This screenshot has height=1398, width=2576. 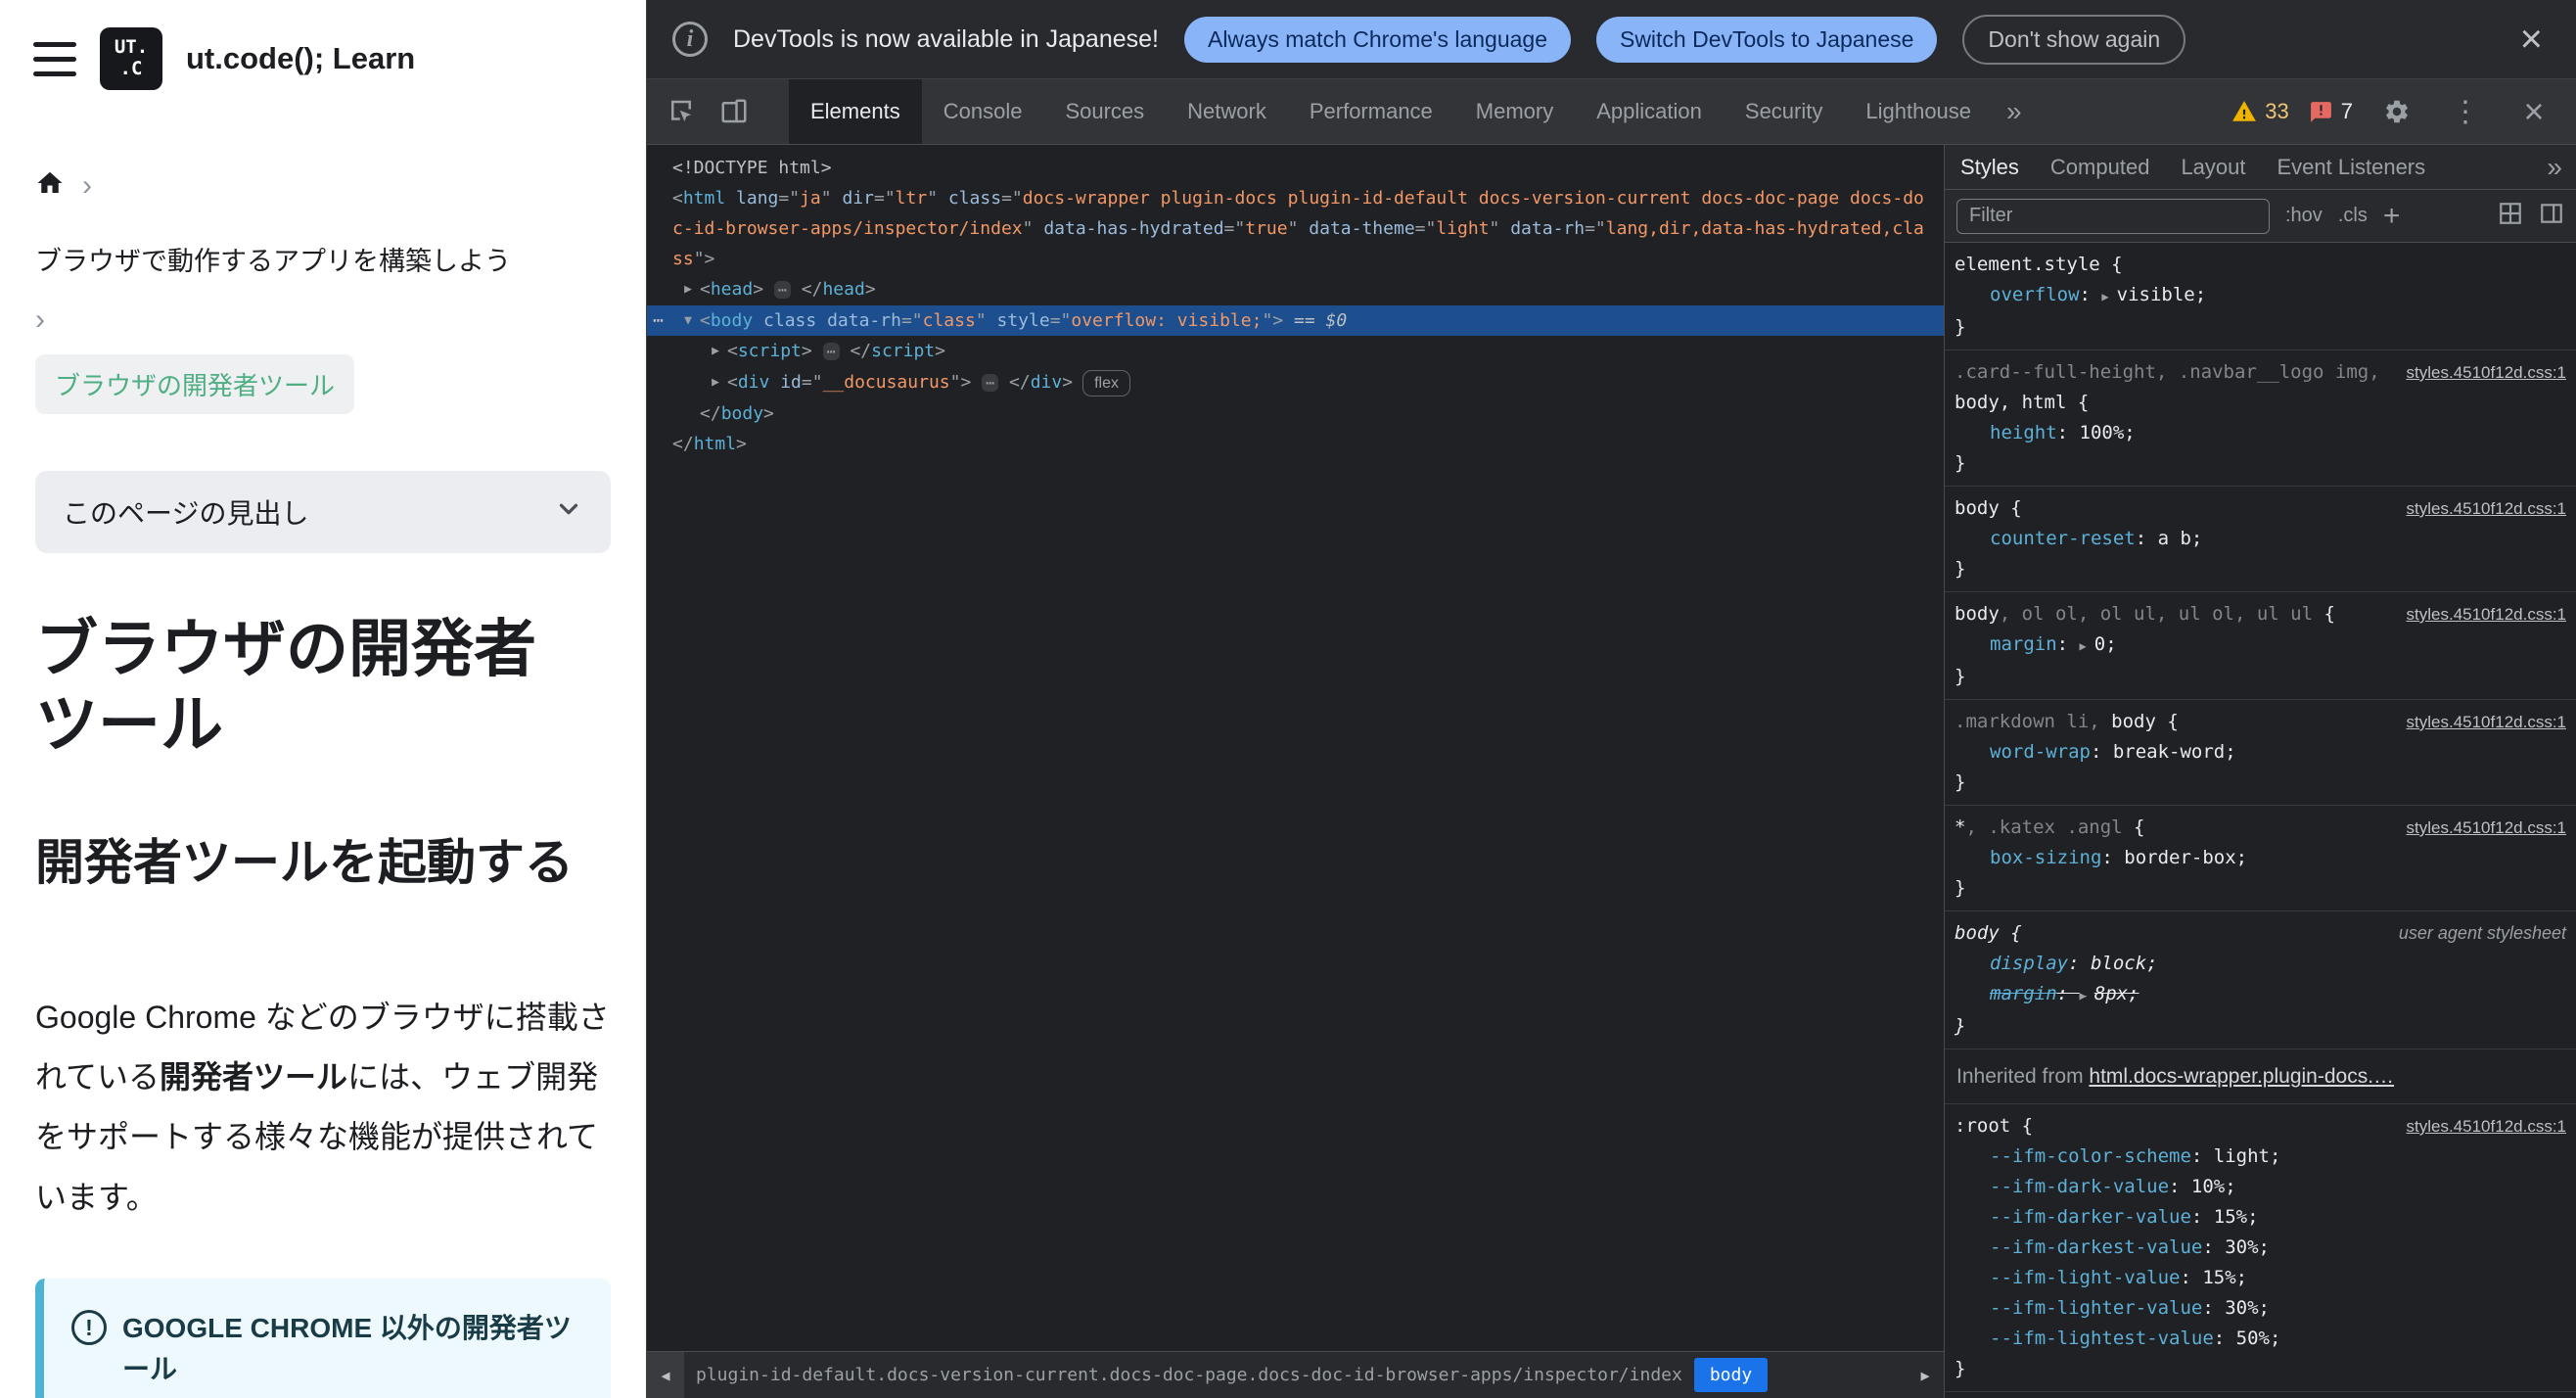 What do you see at coordinates (2175, 614) in the screenshot?
I see `rule-selector: body, ol ol, ol ul, ul ol, ul ul {` at bounding box center [2175, 614].